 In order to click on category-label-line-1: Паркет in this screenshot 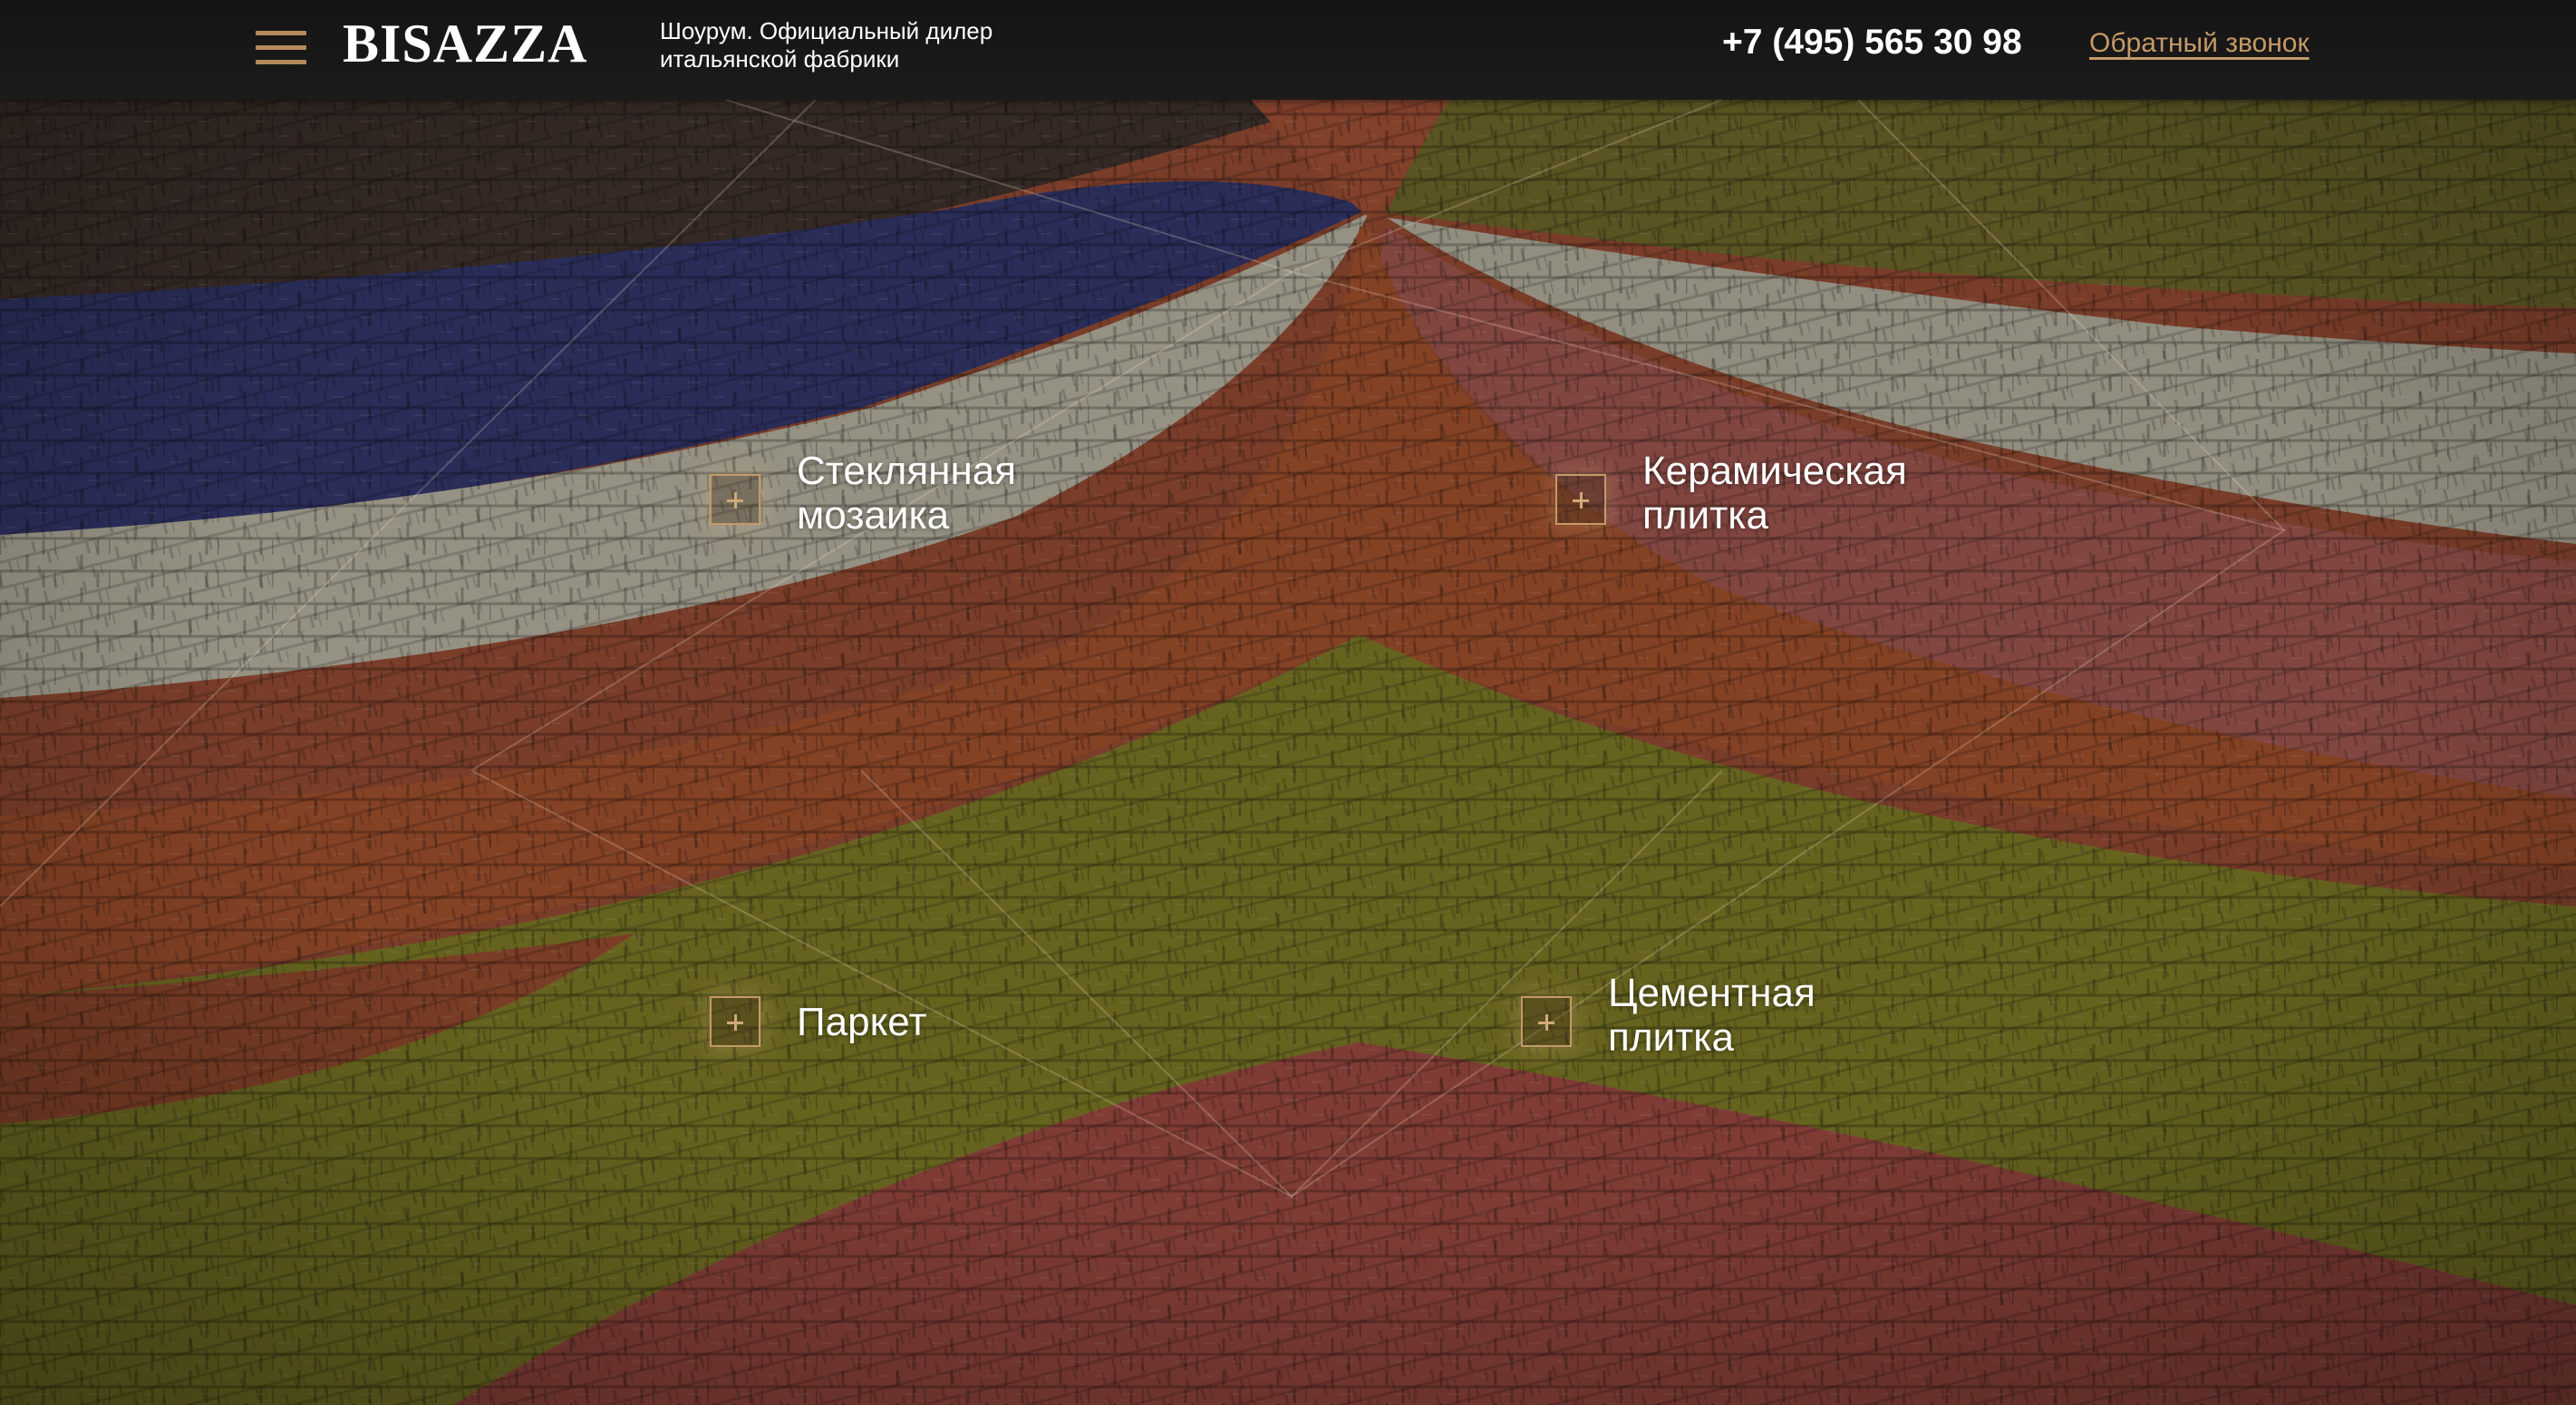, I will do `click(862, 1022)`.